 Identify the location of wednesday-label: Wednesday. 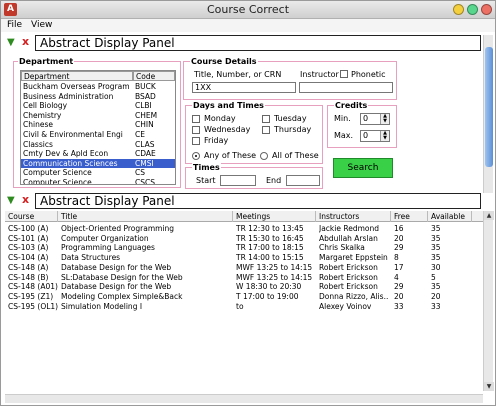
(227, 129).